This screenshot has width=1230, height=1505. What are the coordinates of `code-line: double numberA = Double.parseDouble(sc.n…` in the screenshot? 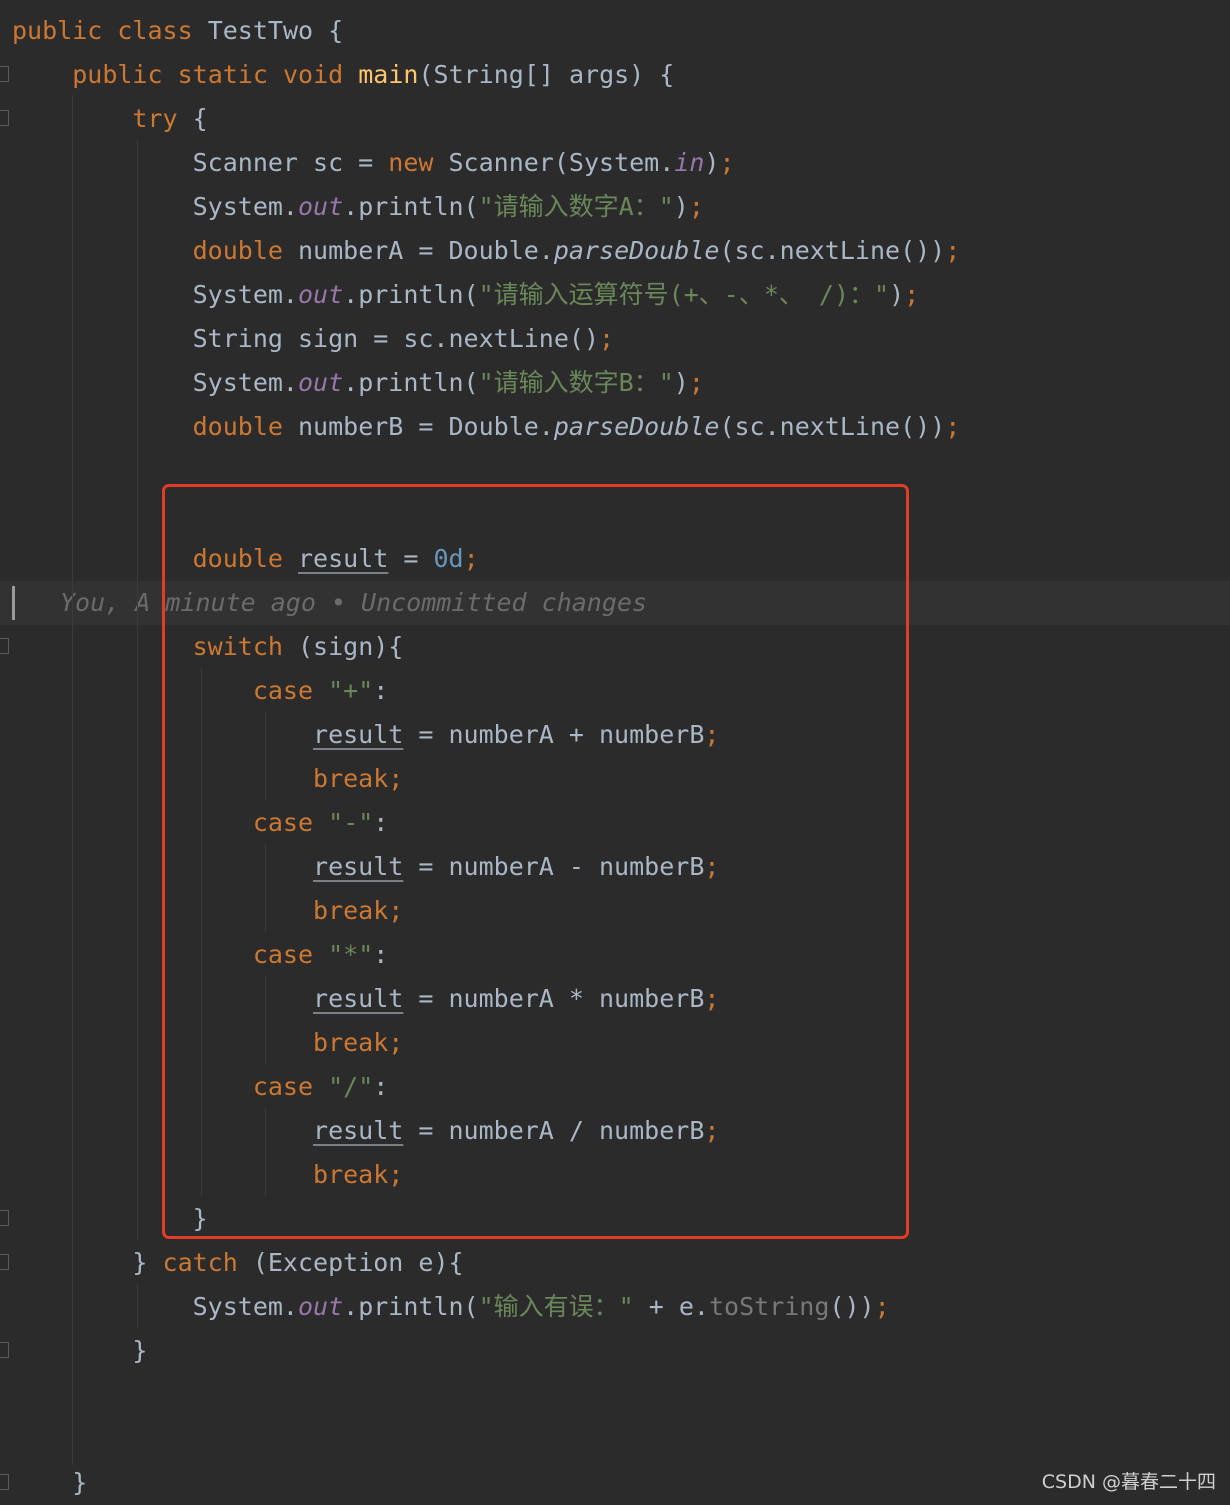 It's located at (486, 251).